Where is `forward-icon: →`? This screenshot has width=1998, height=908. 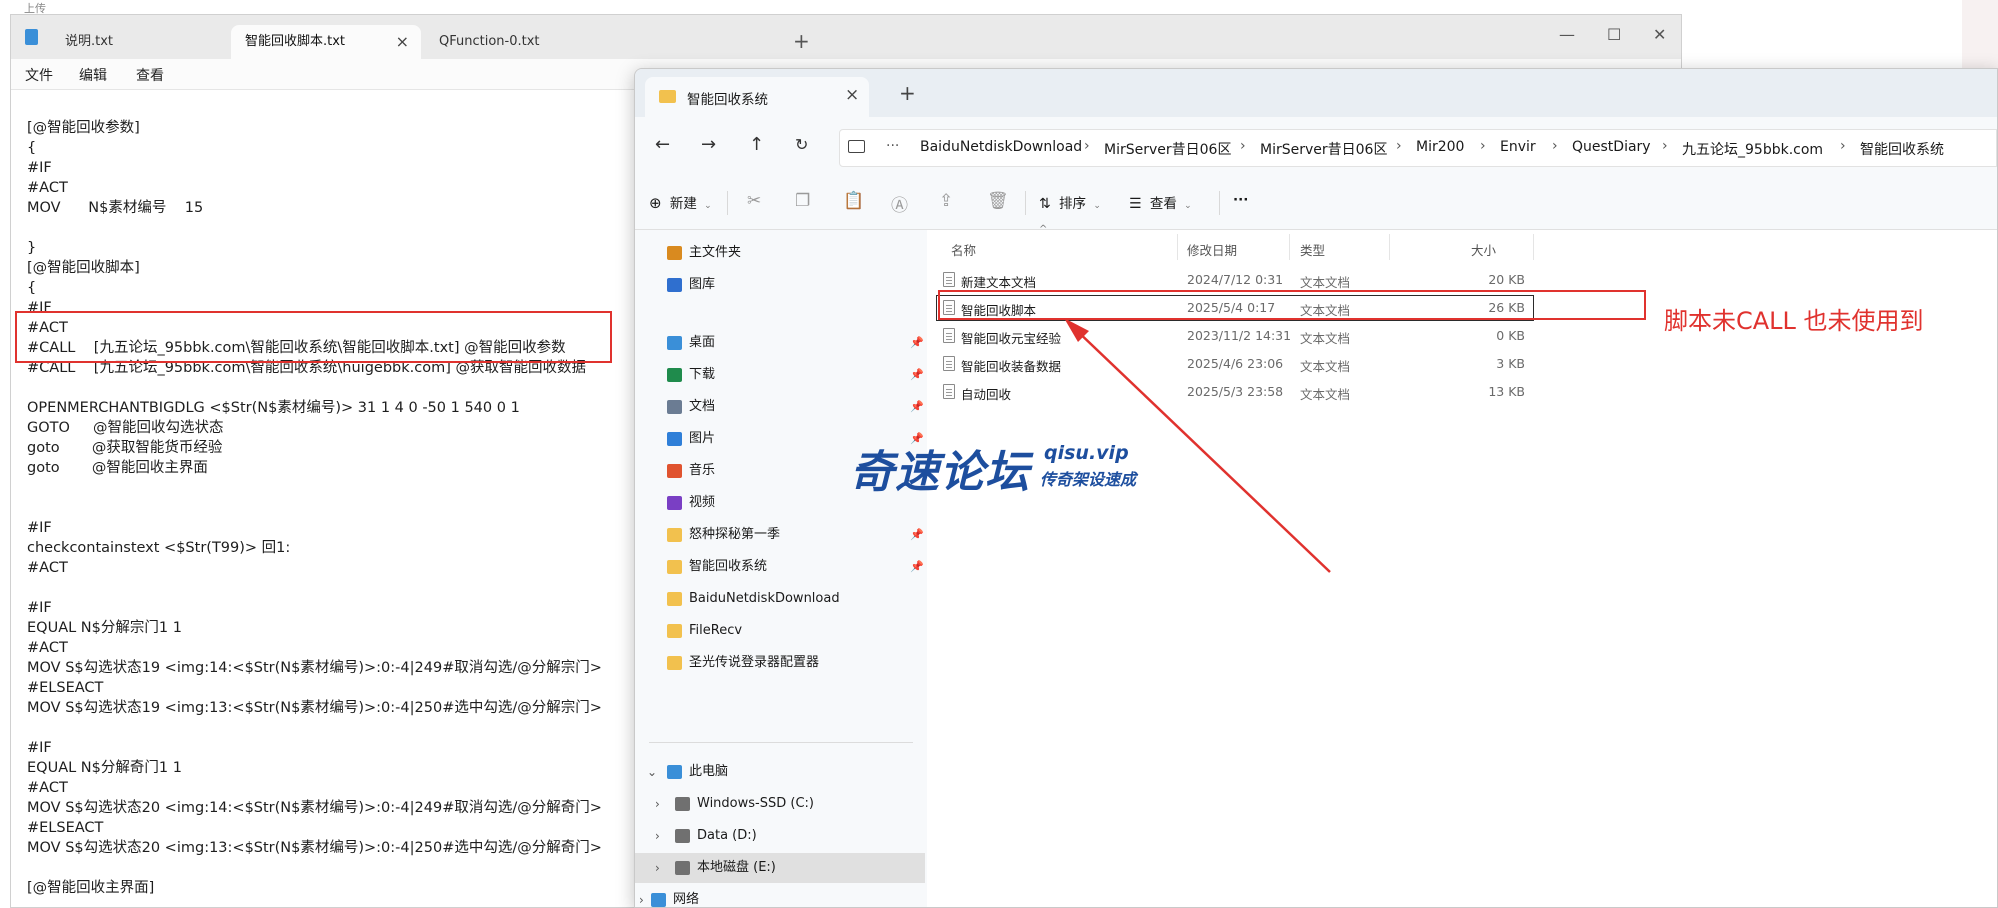 forward-icon: → is located at coordinates (708, 145).